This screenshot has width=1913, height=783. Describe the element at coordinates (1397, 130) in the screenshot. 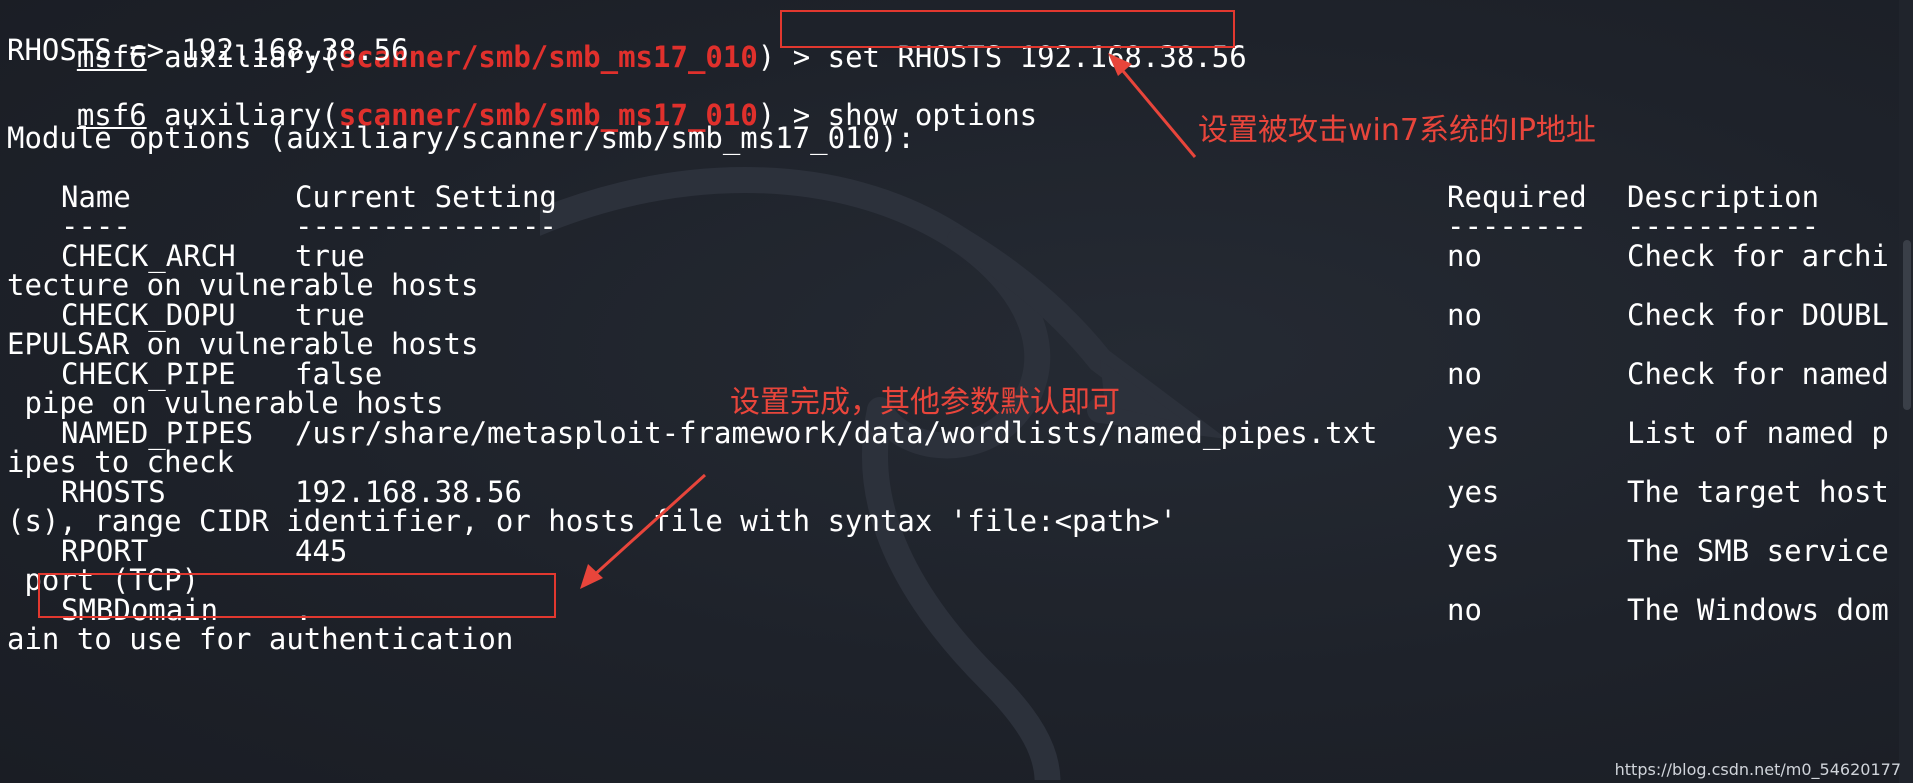

I see `annotation-ip-note: 设置被攻击win7系统的IP地址` at that location.